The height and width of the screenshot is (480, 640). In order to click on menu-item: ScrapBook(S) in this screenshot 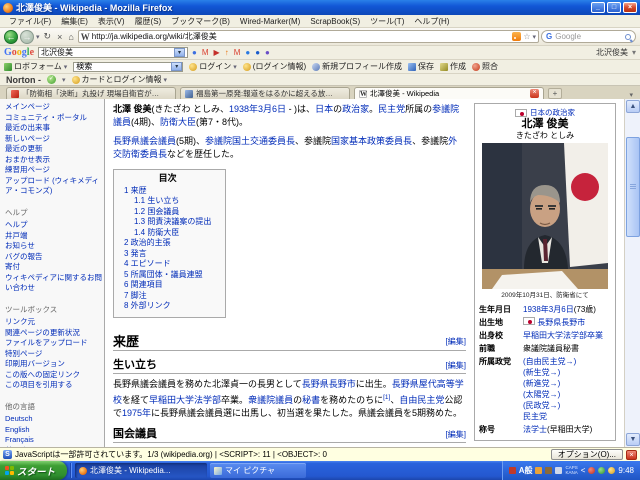, I will do `click(335, 21)`.